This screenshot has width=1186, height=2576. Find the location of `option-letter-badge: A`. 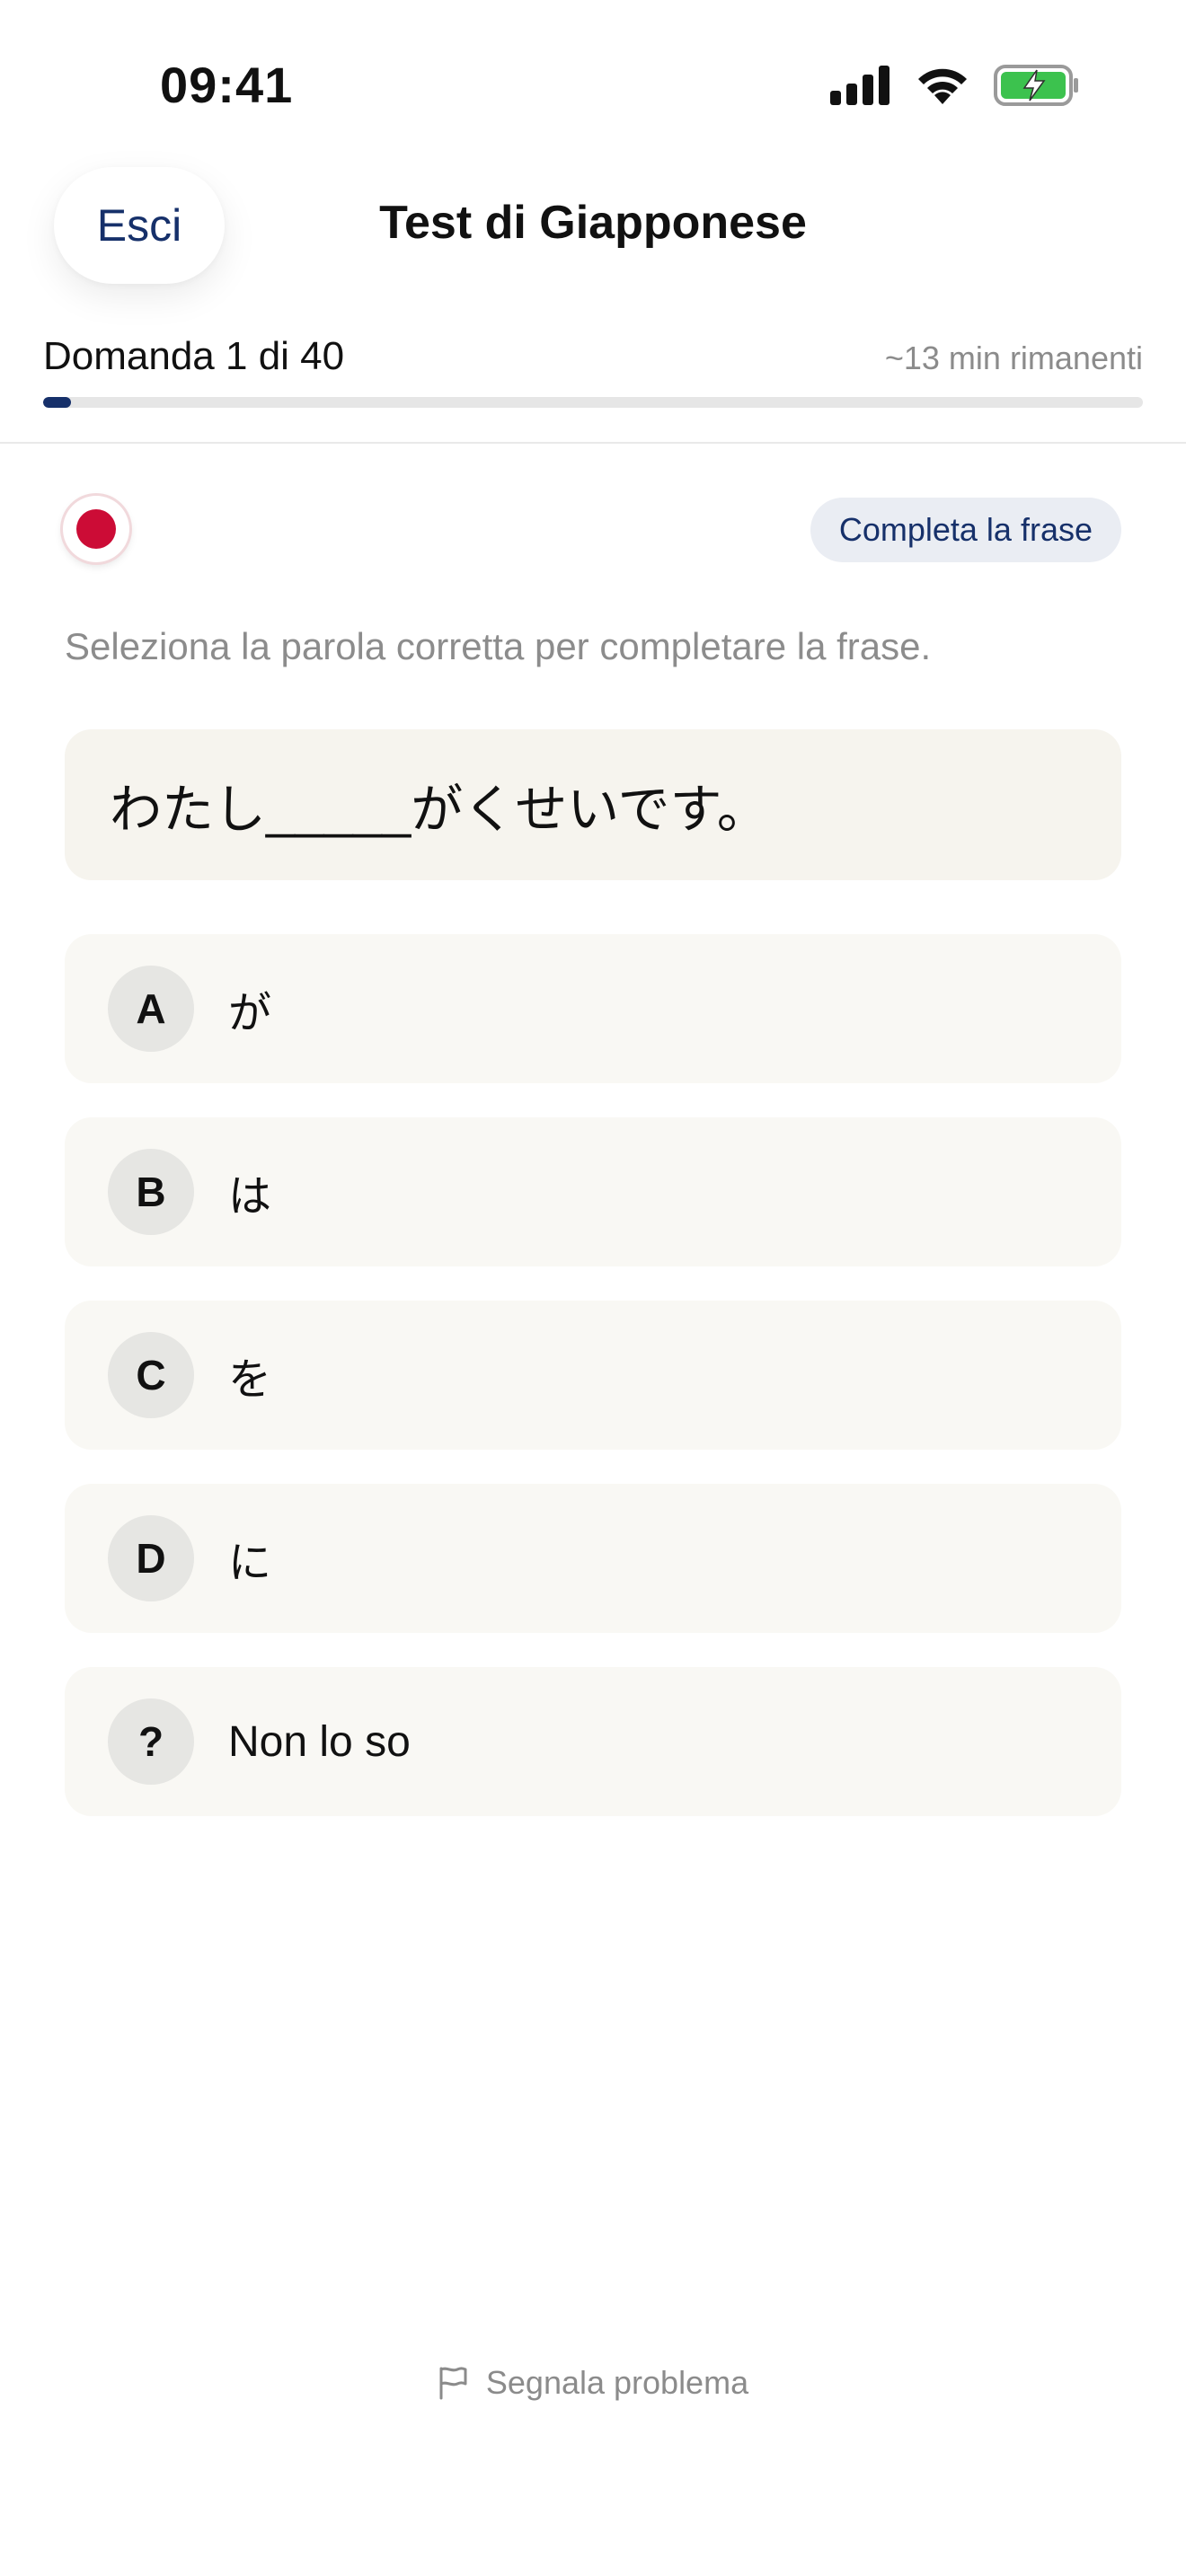

option-letter-badge: A is located at coordinates (151, 1009).